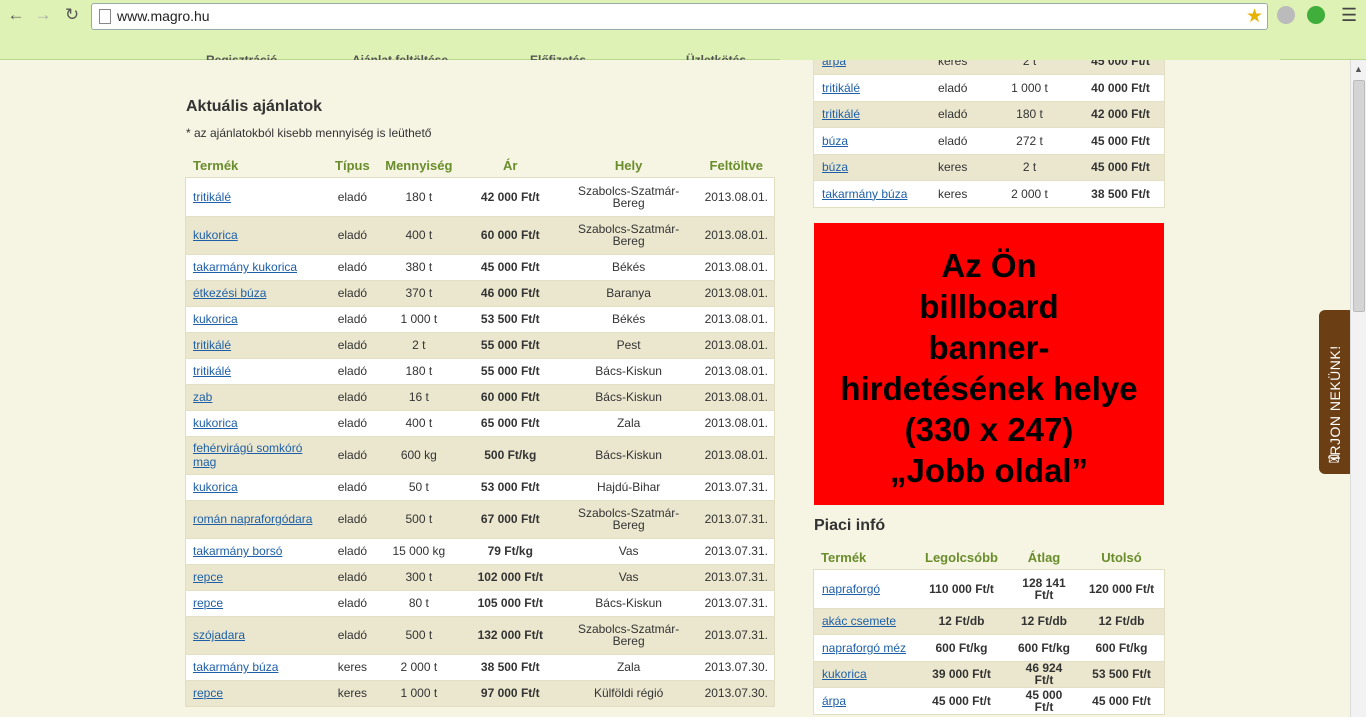  I want to click on feedback-tab: ÍRJON NEKÜNK! ✉, so click(1335, 392).